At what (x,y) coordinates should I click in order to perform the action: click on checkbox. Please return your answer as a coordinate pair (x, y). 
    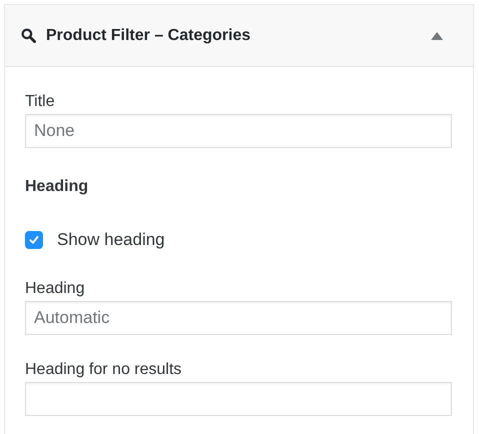
    Looking at the image, I should click on (34, 240).